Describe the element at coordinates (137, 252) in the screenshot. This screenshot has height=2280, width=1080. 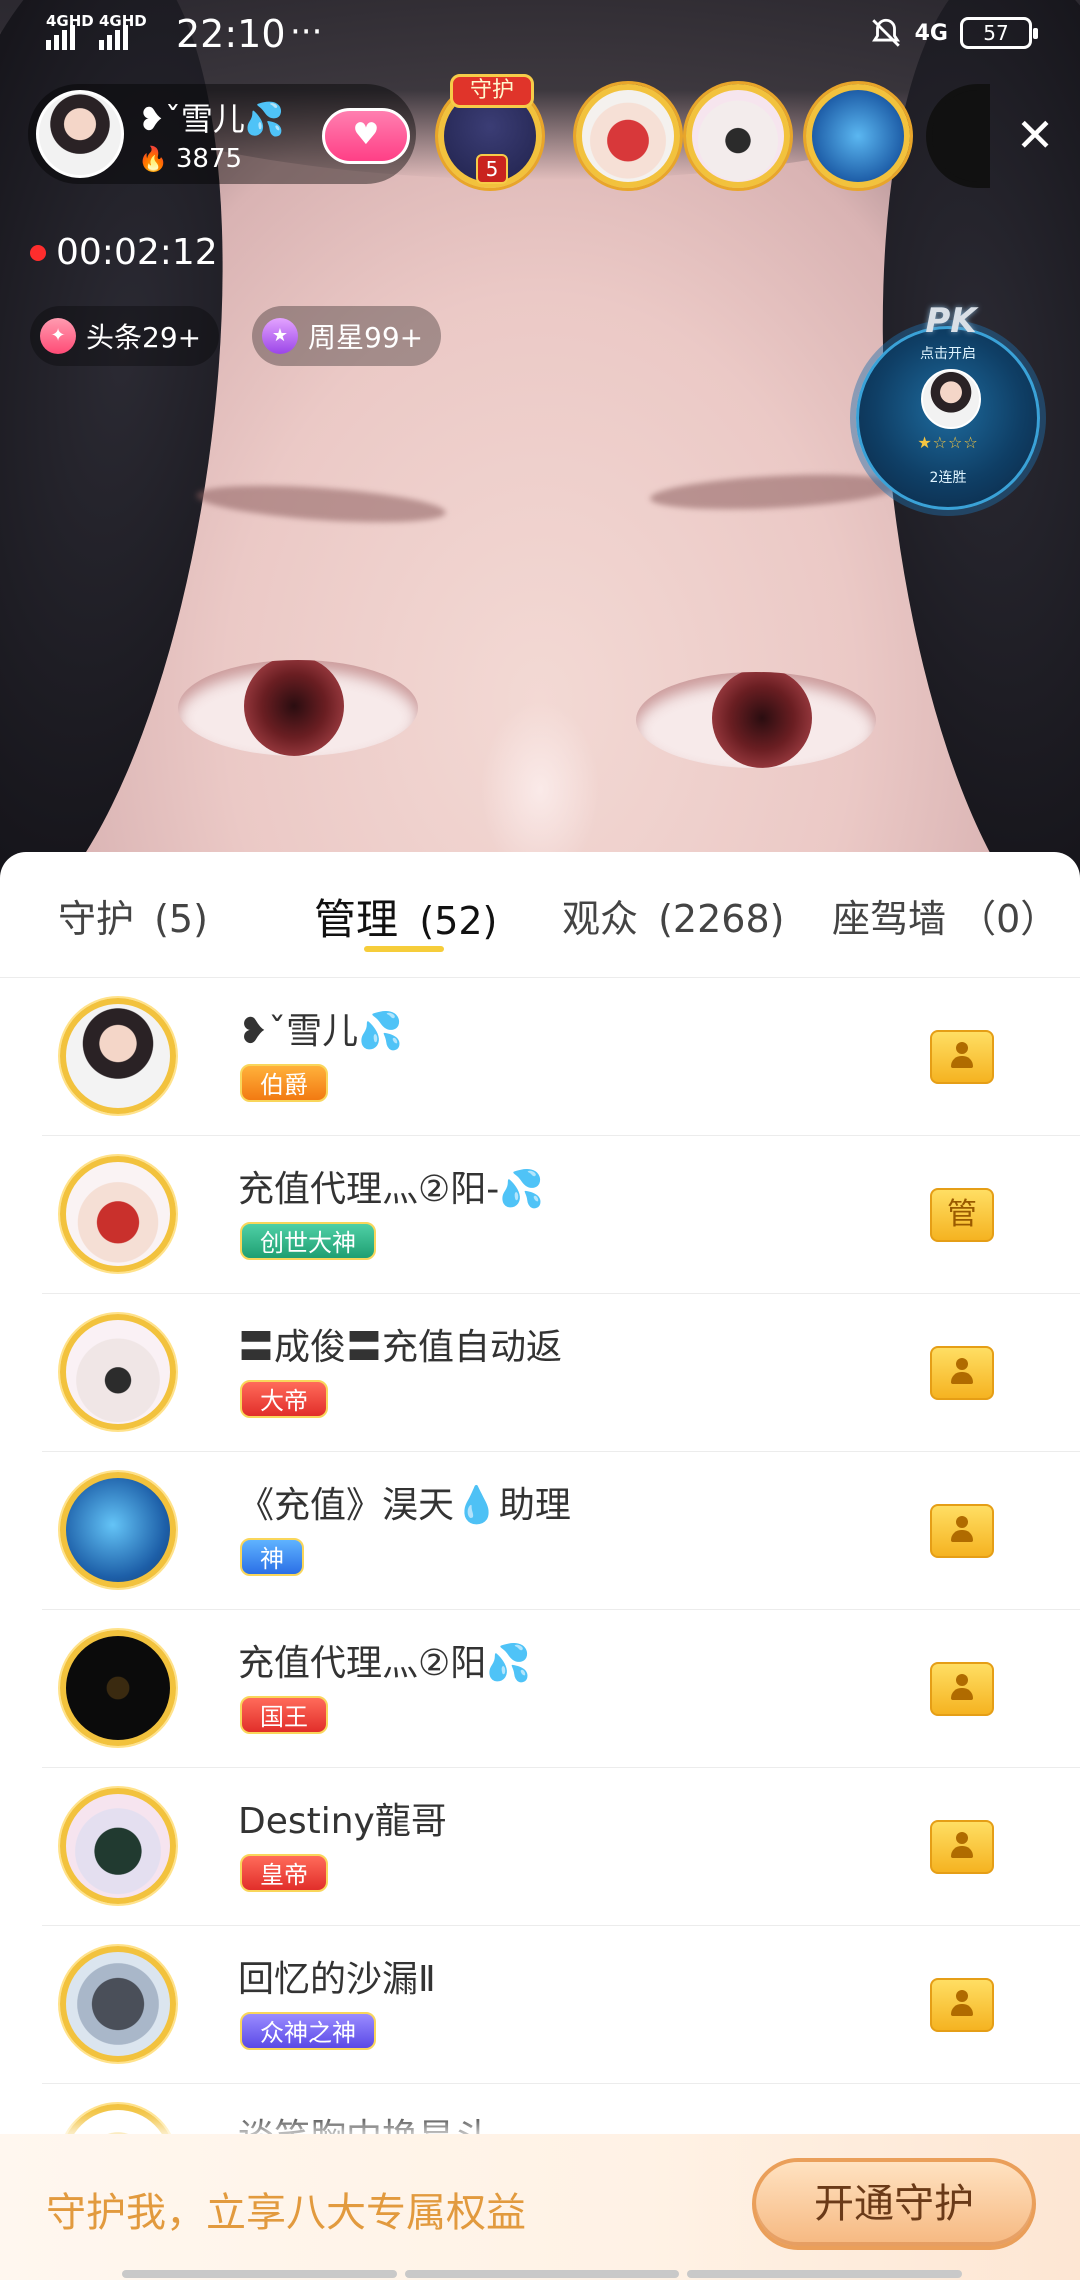
I see `live-timer-value: 00:02:12` at that location.